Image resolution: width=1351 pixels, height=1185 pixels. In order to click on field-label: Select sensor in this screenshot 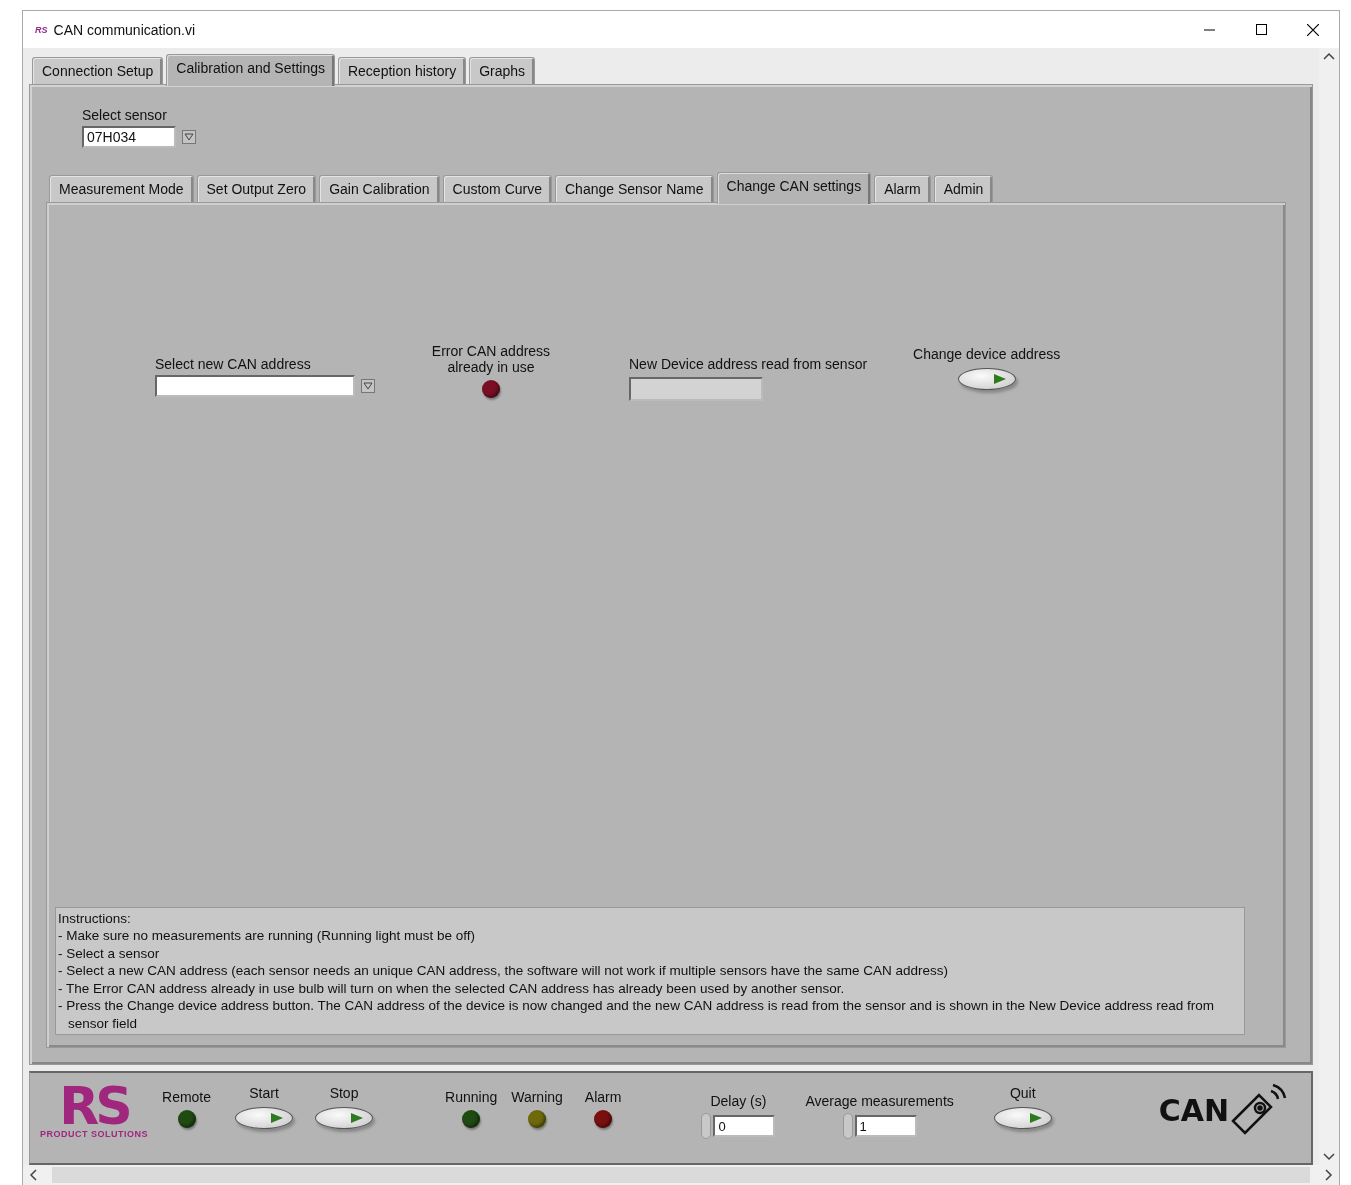, I will do `click(125, 115)`.